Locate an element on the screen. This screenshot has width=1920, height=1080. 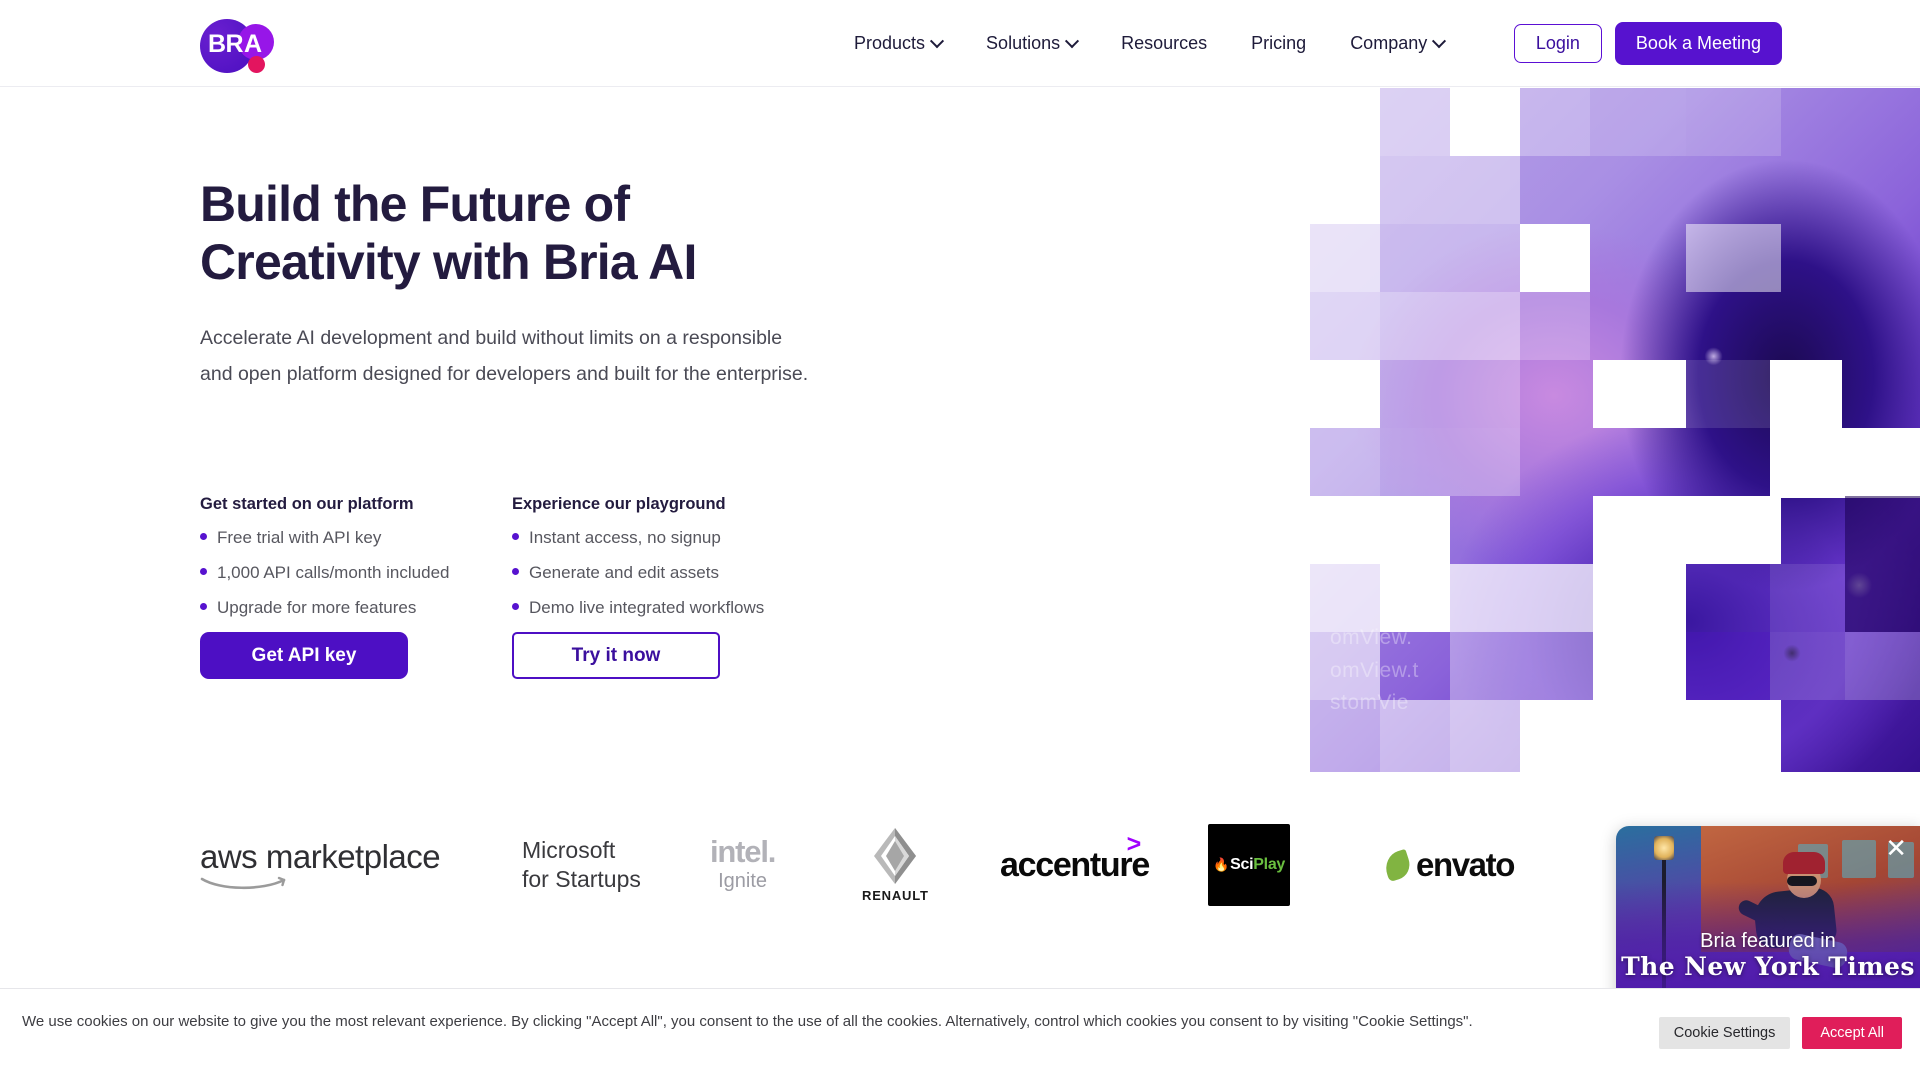
nav-label: Solutions is located at coordinates (1023, 43).